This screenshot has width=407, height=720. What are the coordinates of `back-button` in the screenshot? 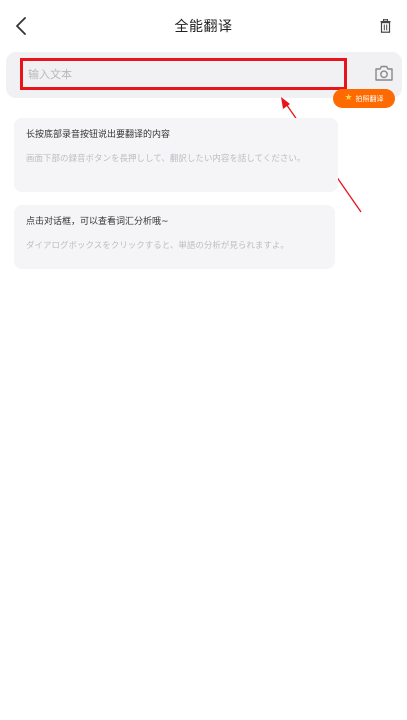 It's located at (21, 26).